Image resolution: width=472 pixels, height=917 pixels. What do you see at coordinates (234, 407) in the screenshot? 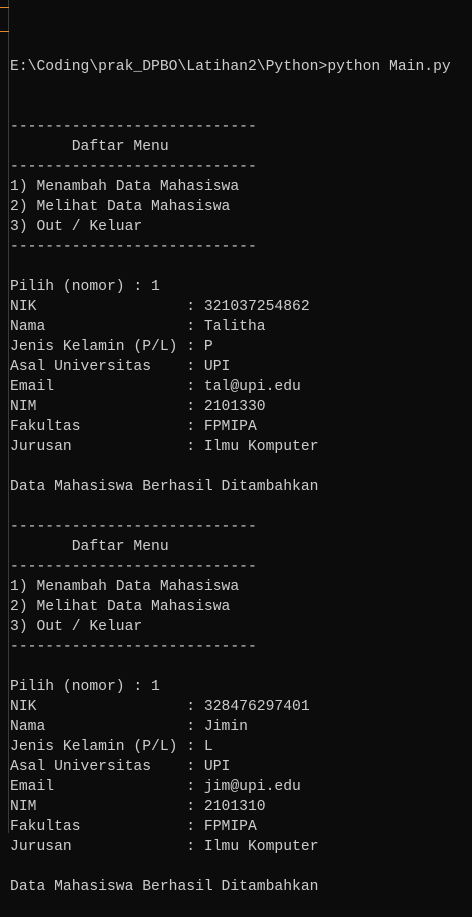
I see `field-value: 2101330` at bounding box center [234, 407].